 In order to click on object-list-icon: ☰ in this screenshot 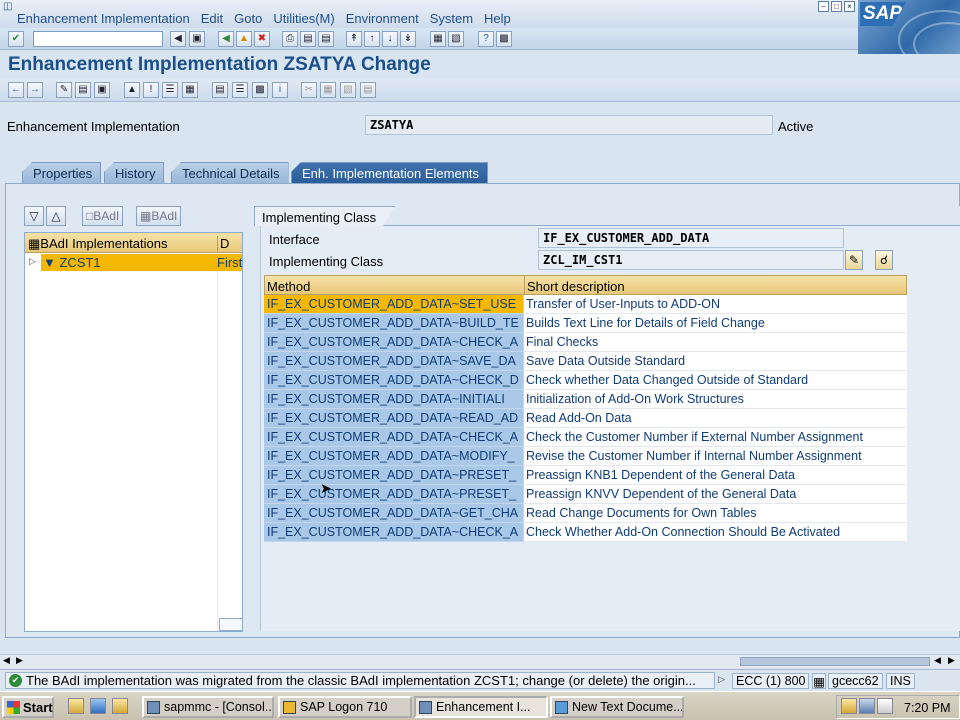, I will do `click(170, 90)`.